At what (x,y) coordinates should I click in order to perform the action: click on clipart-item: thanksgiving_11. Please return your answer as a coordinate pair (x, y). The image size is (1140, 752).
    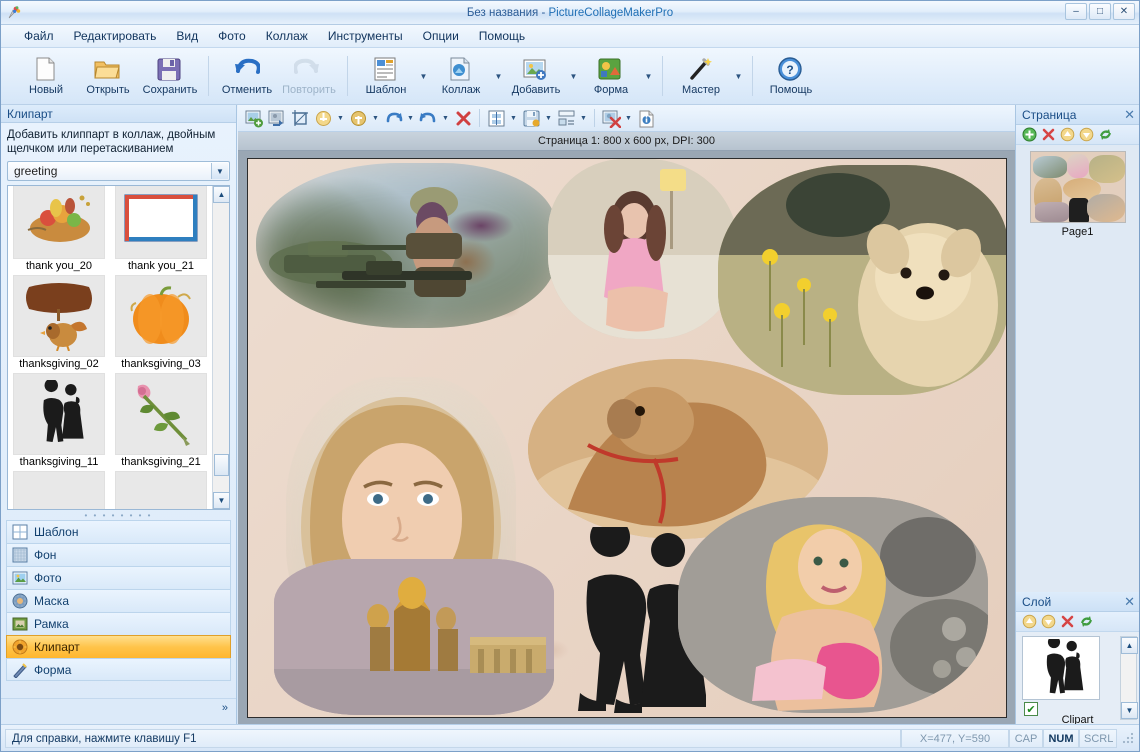
    Looking at the image, I should click on (59, 421).